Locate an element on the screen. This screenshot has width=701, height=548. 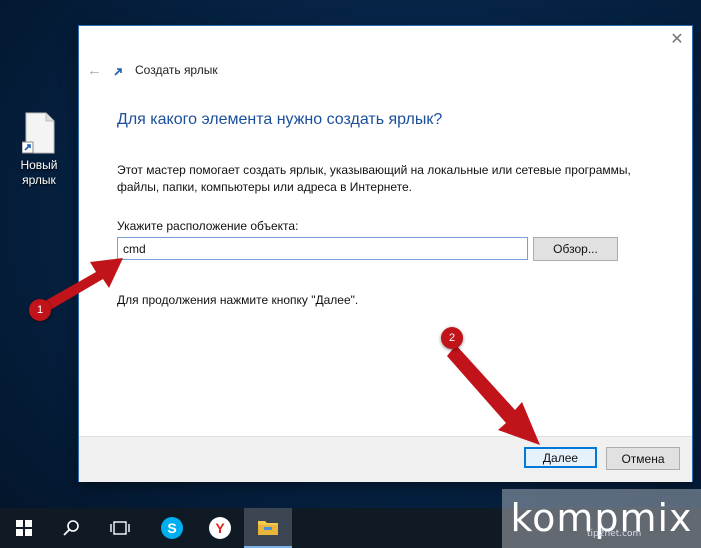
windows-start-icon is located at coordinates (24, 528).